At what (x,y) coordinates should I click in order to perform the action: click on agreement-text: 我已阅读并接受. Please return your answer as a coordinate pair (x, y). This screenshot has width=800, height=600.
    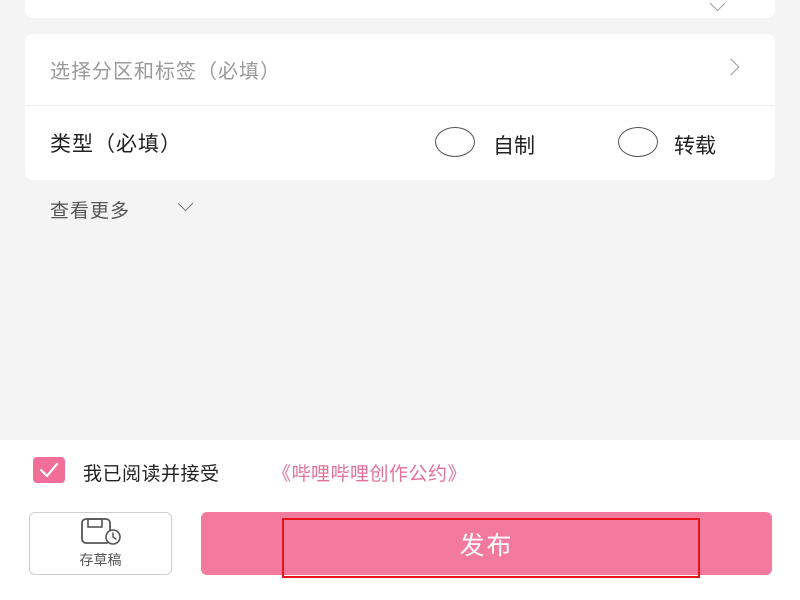
    Looking at the image, I should click on (151, 474).